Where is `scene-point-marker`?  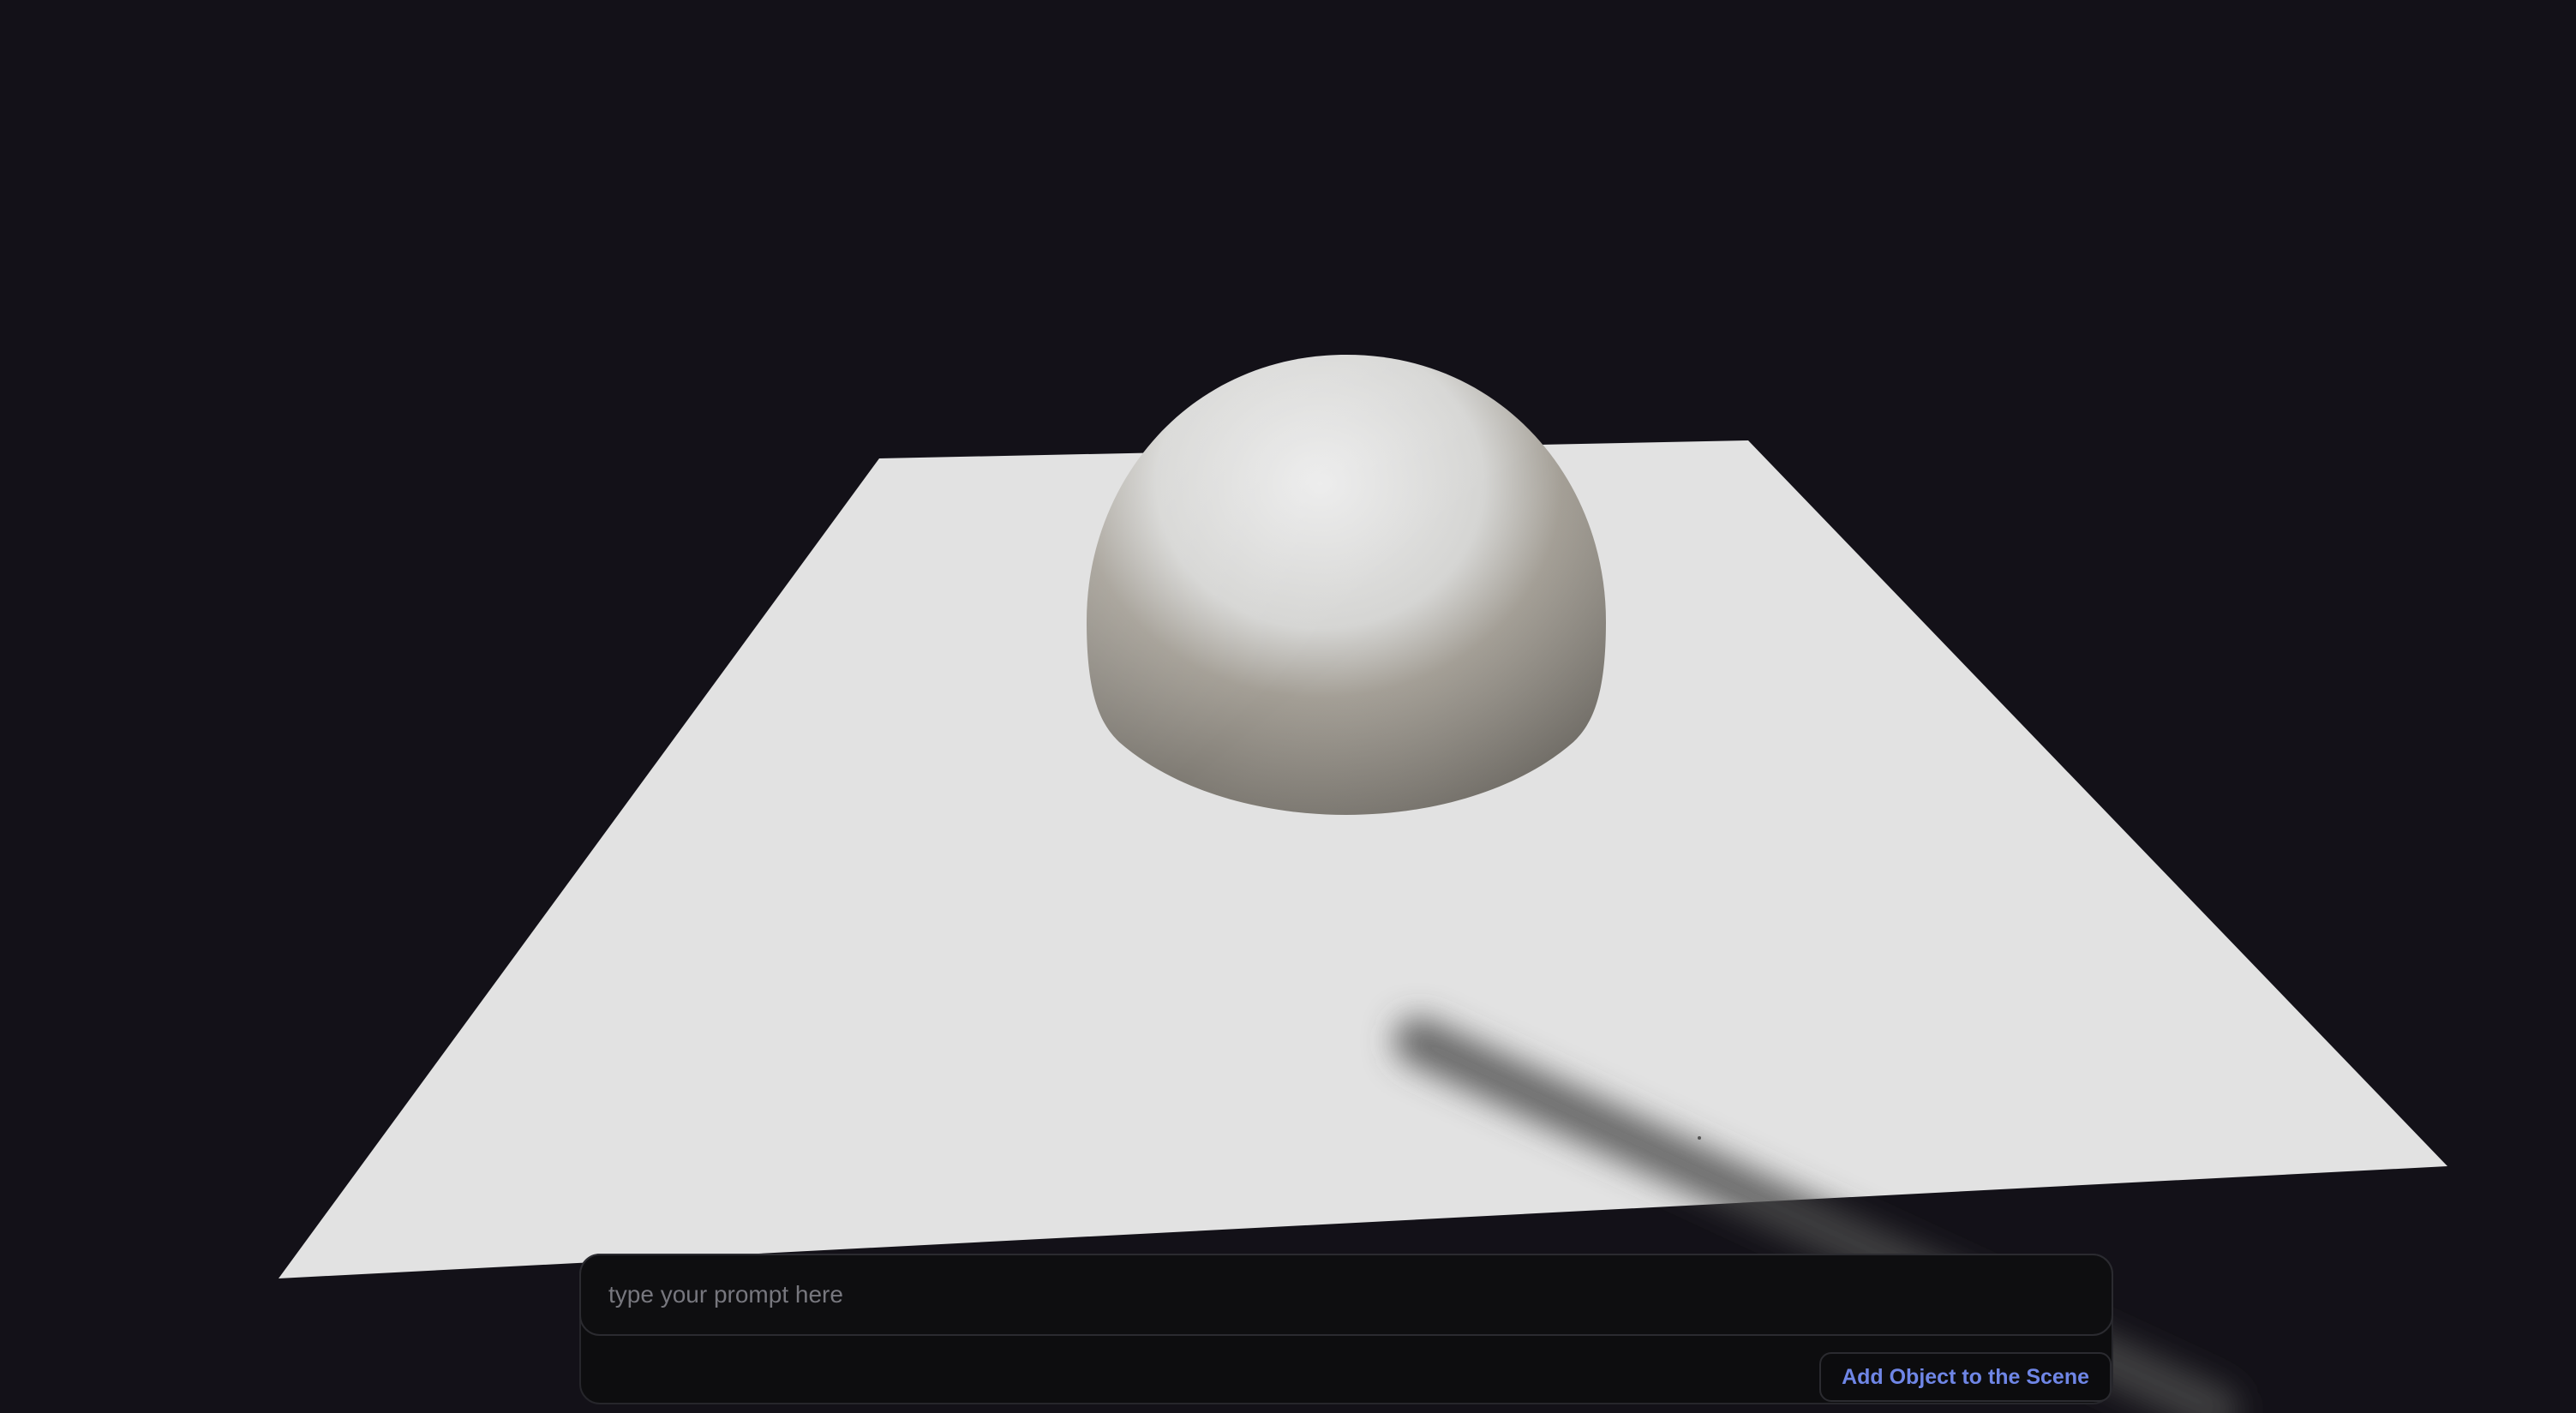 scene-point-marker is located at coordinates (1699, 1138).